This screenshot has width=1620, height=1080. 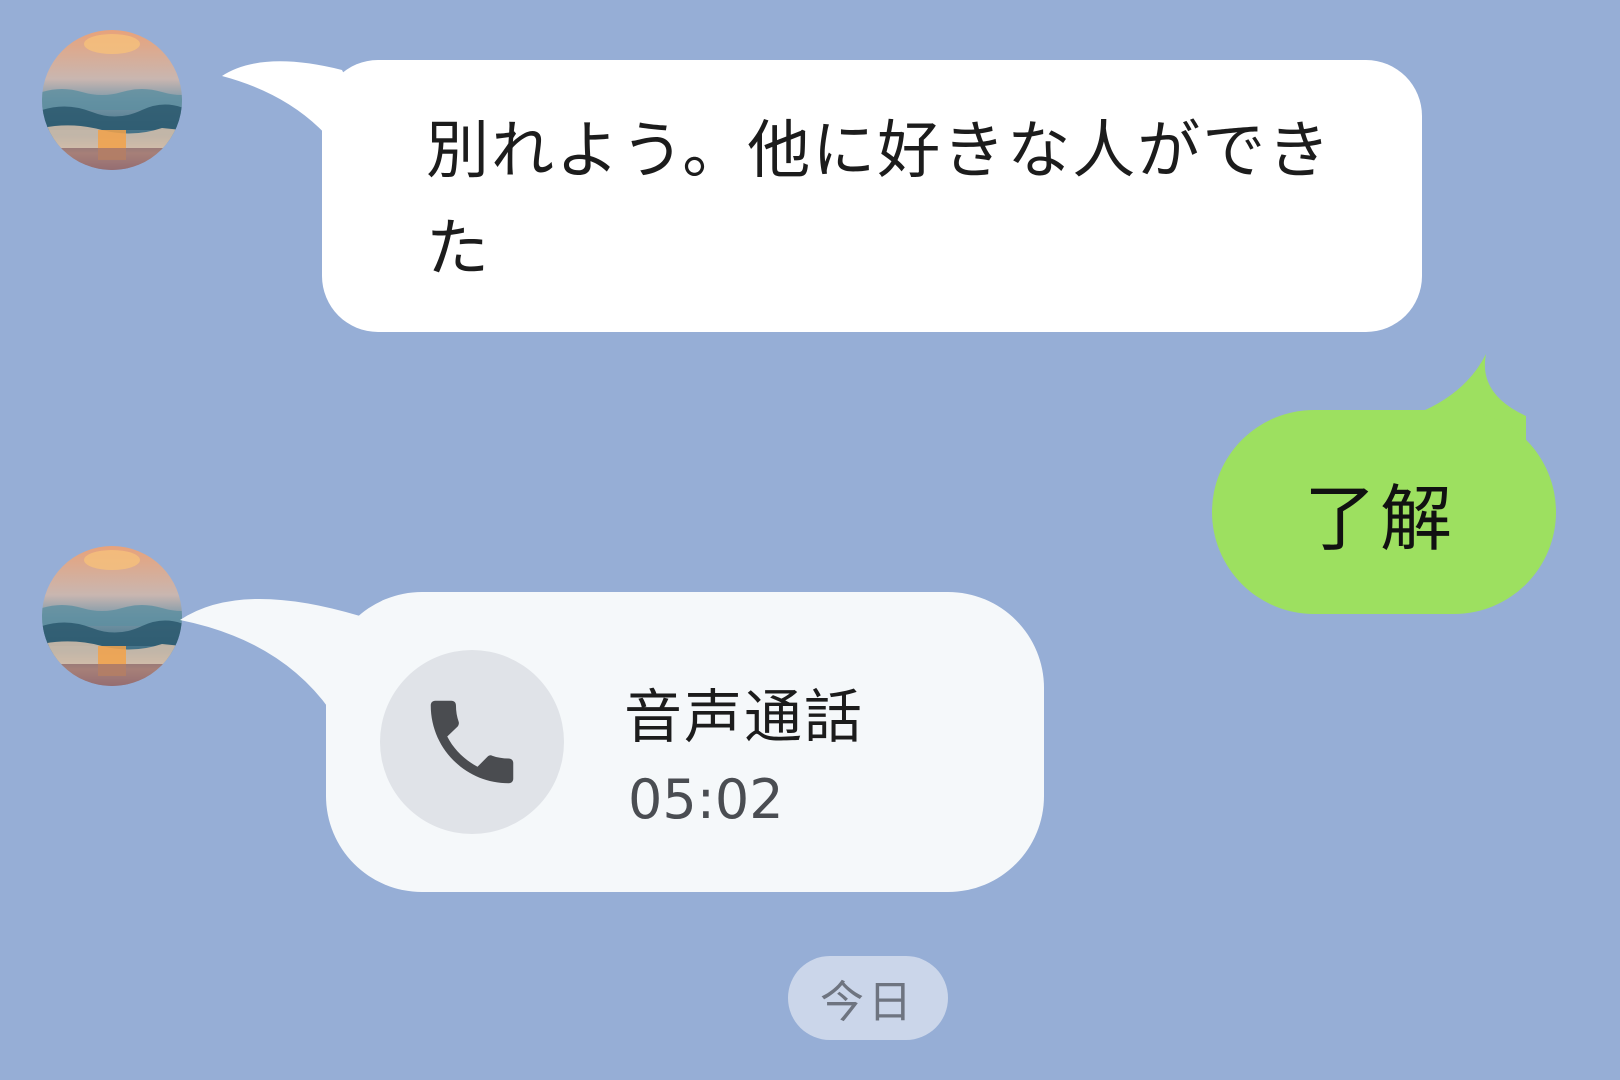 What do you see at coordinates (879, 199) in the screenshot?
I see `message-text: 別れよう。他に好きな人ができた` at bounding box center [879, 199].